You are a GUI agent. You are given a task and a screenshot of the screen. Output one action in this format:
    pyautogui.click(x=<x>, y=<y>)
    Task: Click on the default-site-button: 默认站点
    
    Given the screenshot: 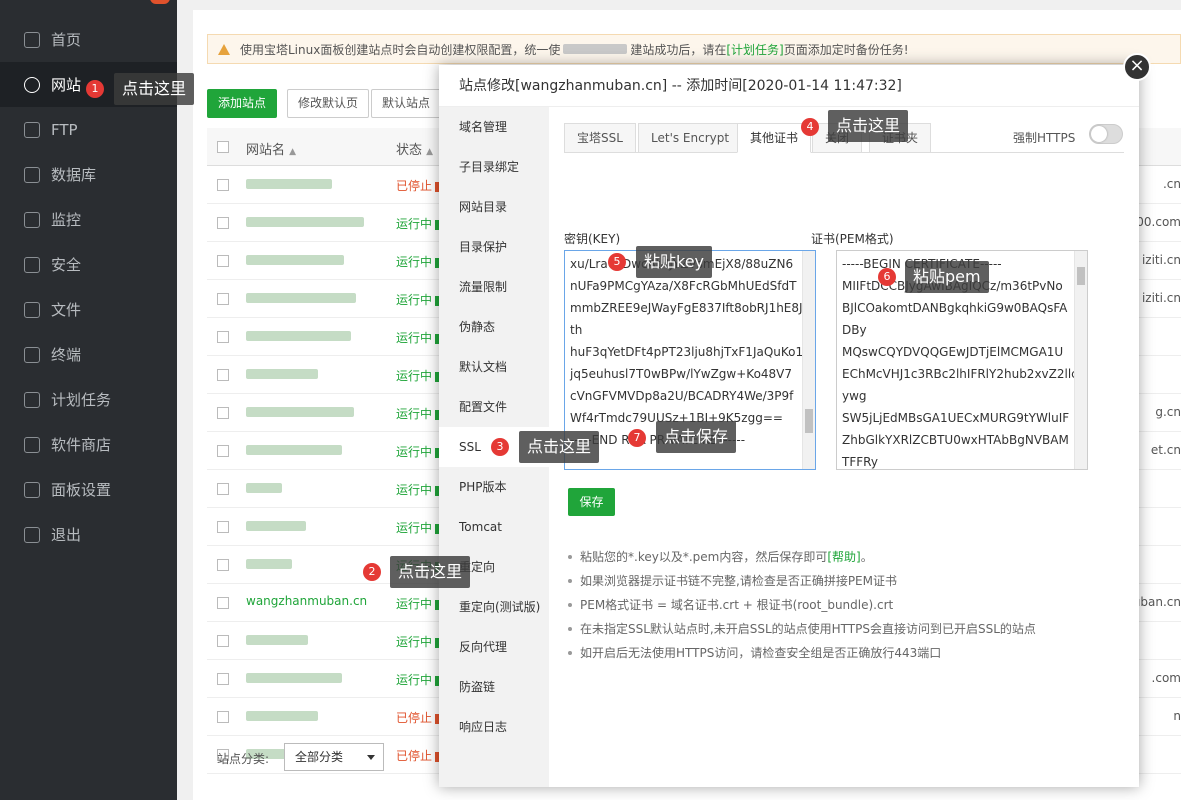 What is the action you would take?
    pyautogui.click(x=406, y=103)
    